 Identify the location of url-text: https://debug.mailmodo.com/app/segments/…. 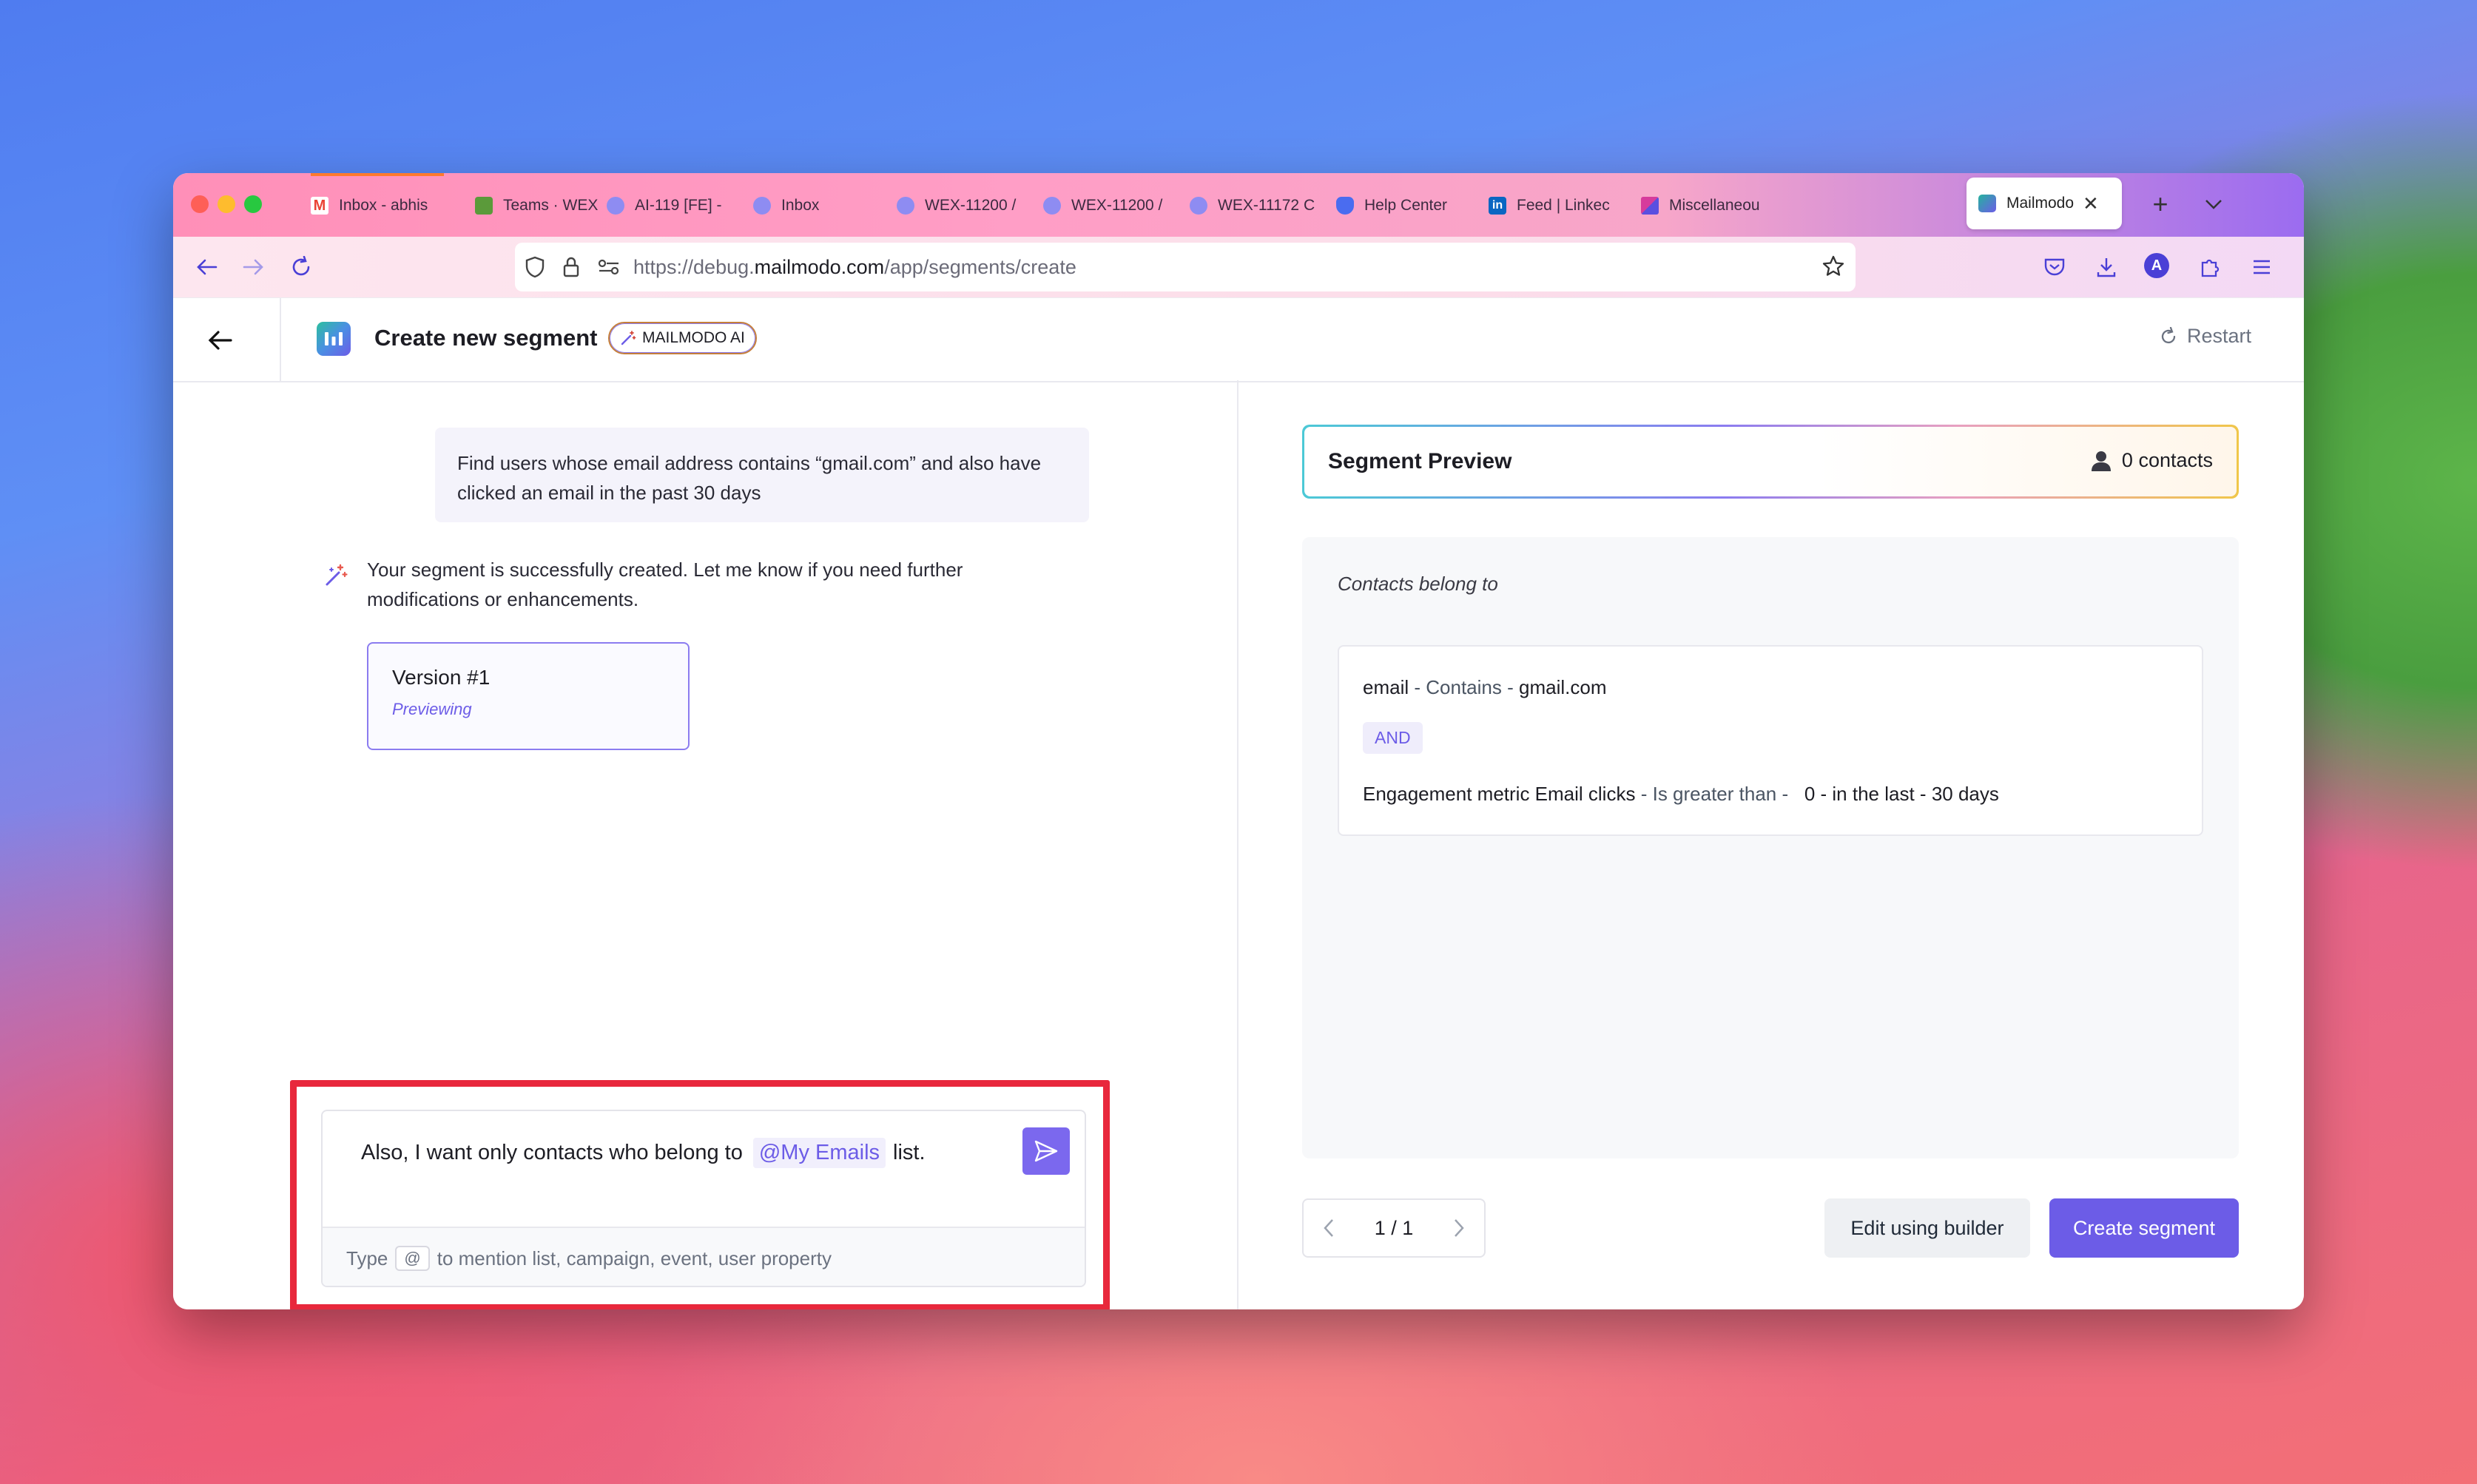
(855, 267).